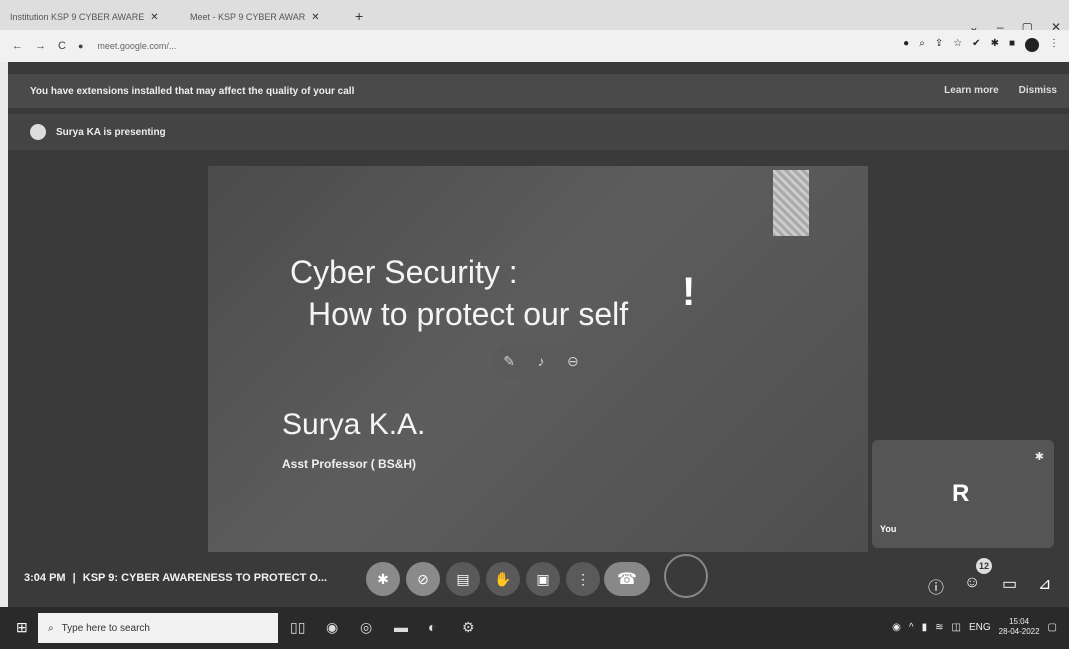 This screenshot has height=649, width=1069. I want to click on browser-tab: Institution KSP 9 CYBER AWARE ✕, so click(94, 17).